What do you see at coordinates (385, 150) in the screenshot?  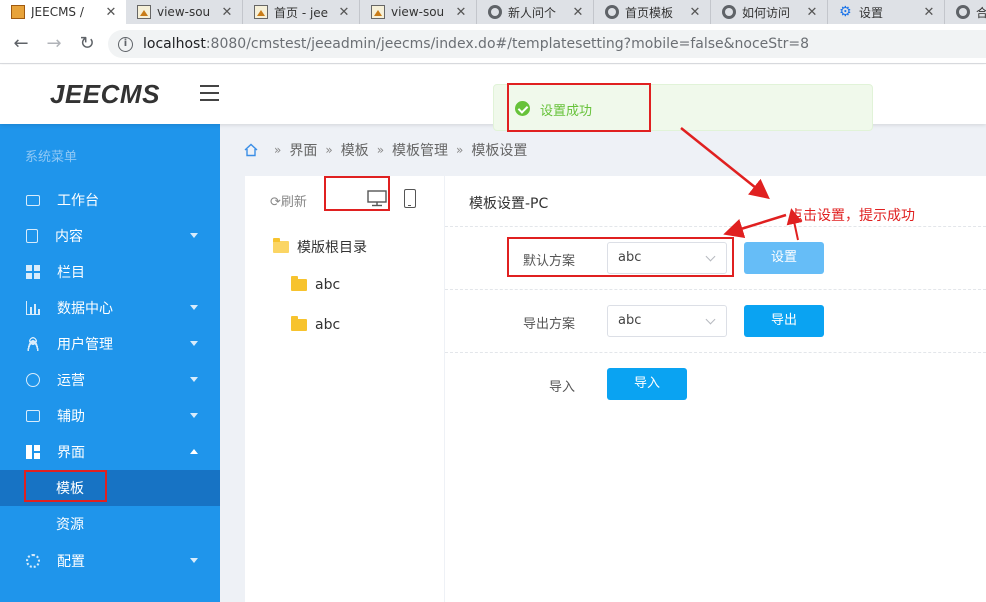 I see `breadcrumb: » 界面 » 模板 » 模板管理 » 模板设置` at bounding box center [385, 150].